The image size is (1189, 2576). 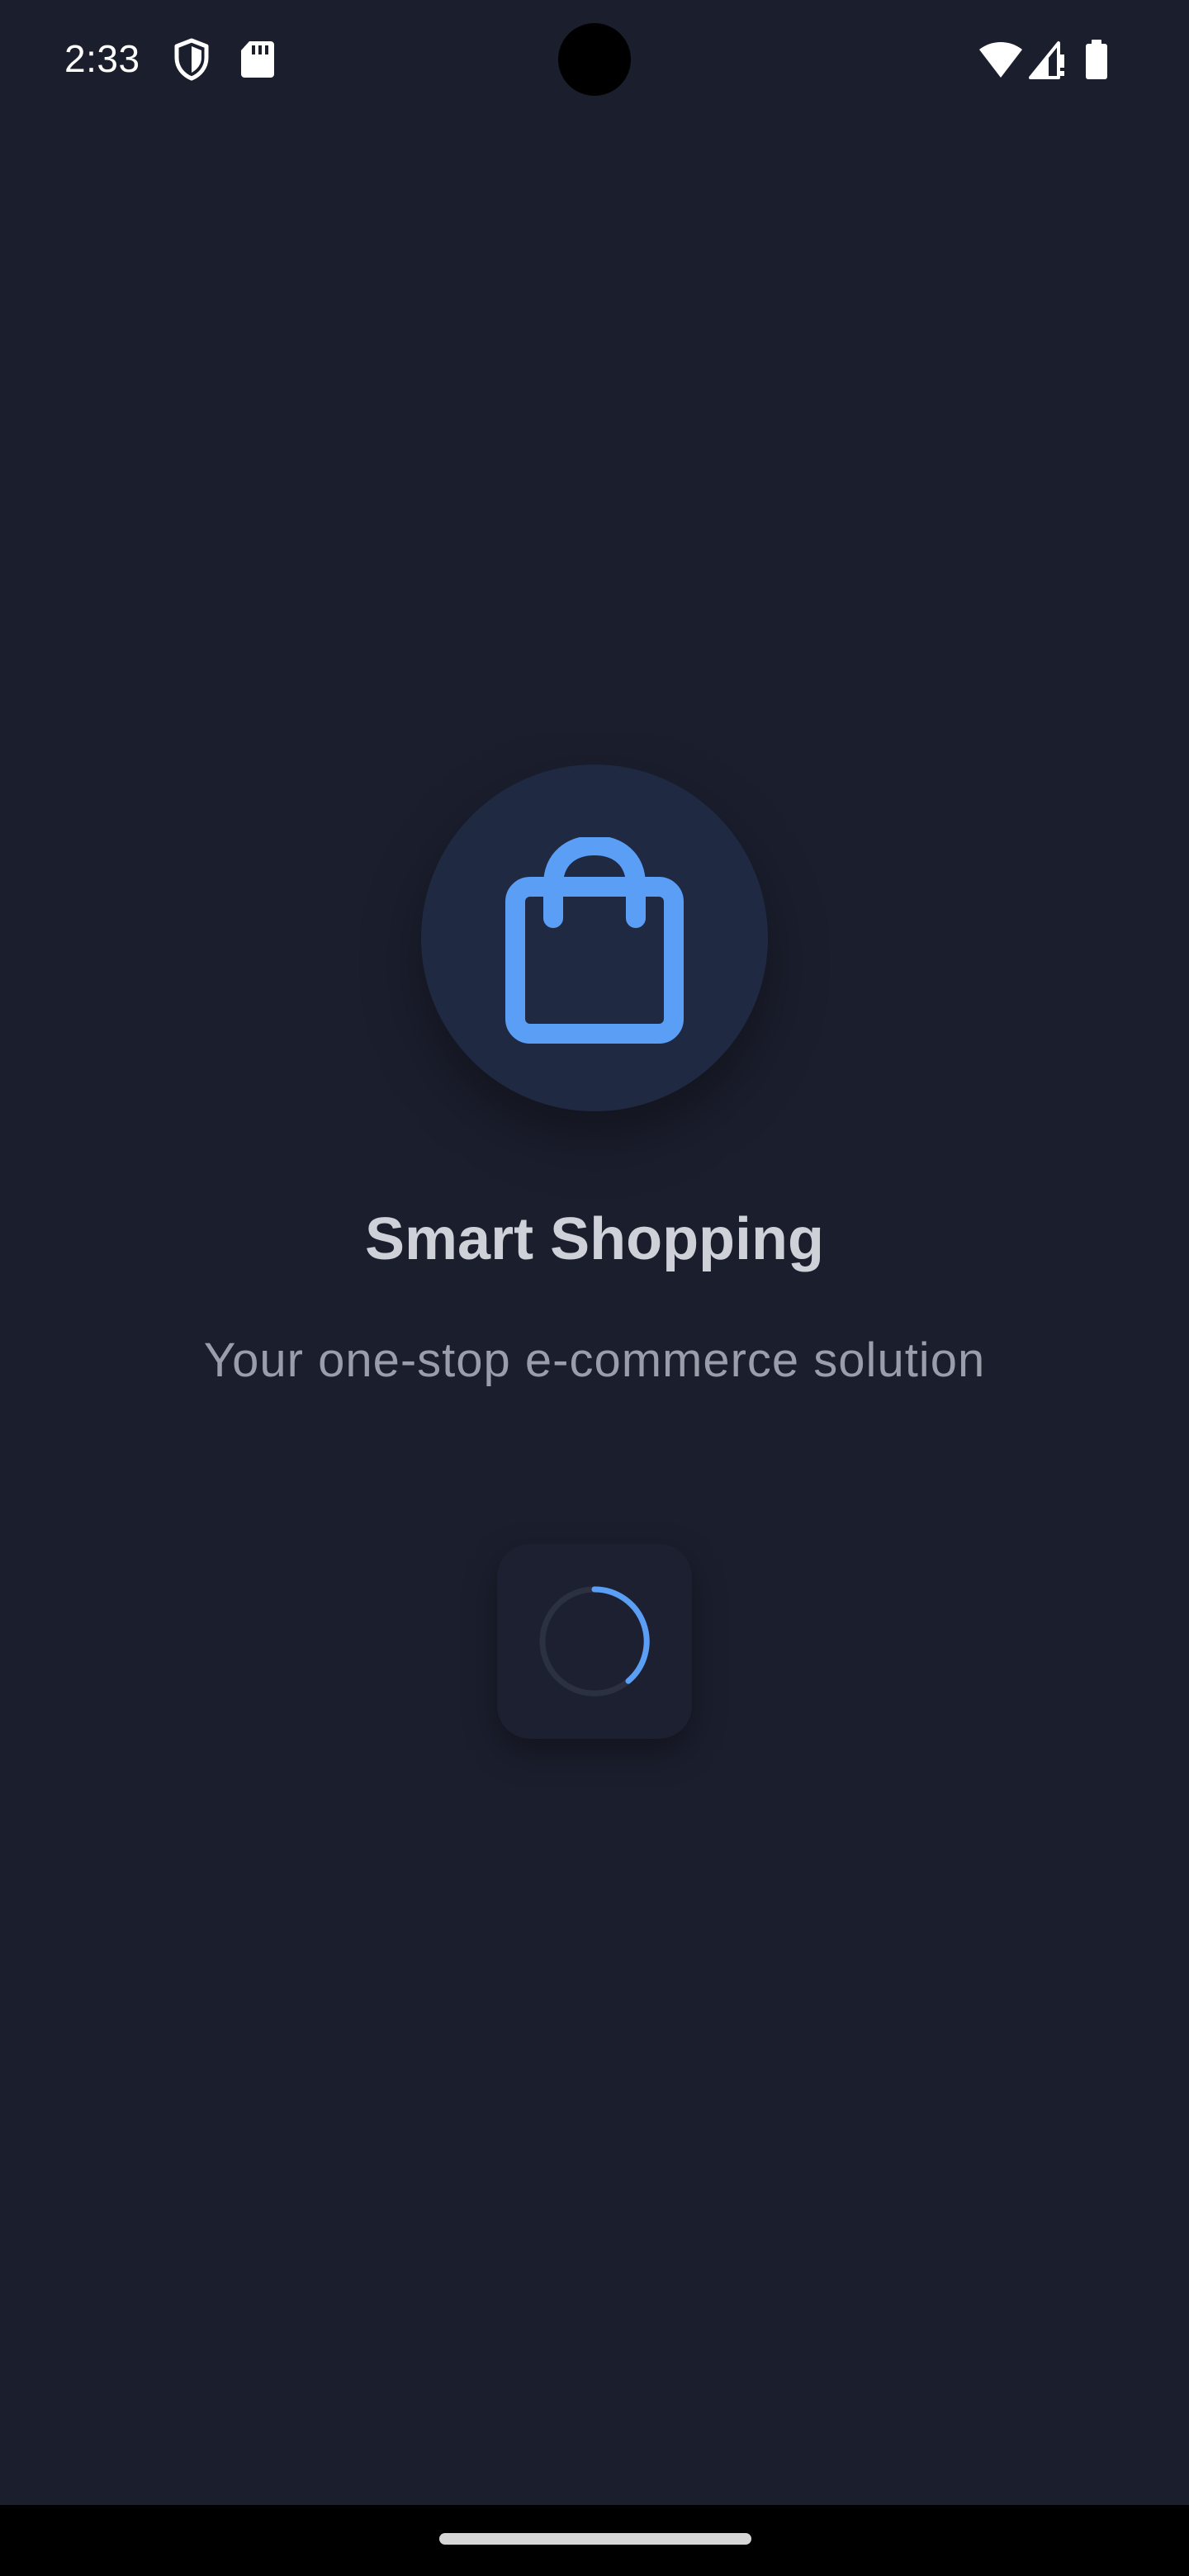 I want to click on status-bar: 2:33, so click(x=594, y=59).